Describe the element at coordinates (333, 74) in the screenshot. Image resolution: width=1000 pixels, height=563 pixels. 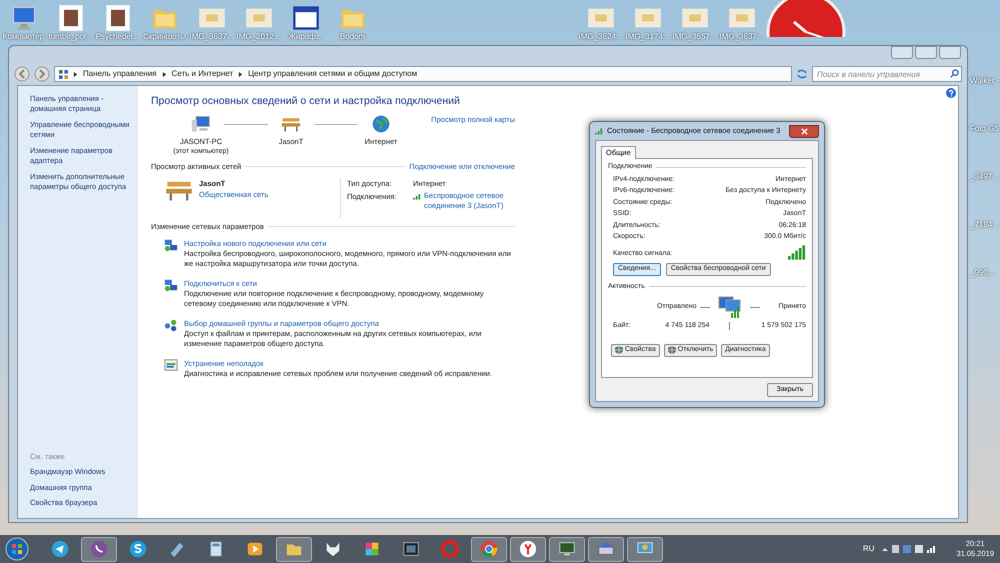
I see `breadcrumb-item: Центр управления сетями и общим доступом` at that location.